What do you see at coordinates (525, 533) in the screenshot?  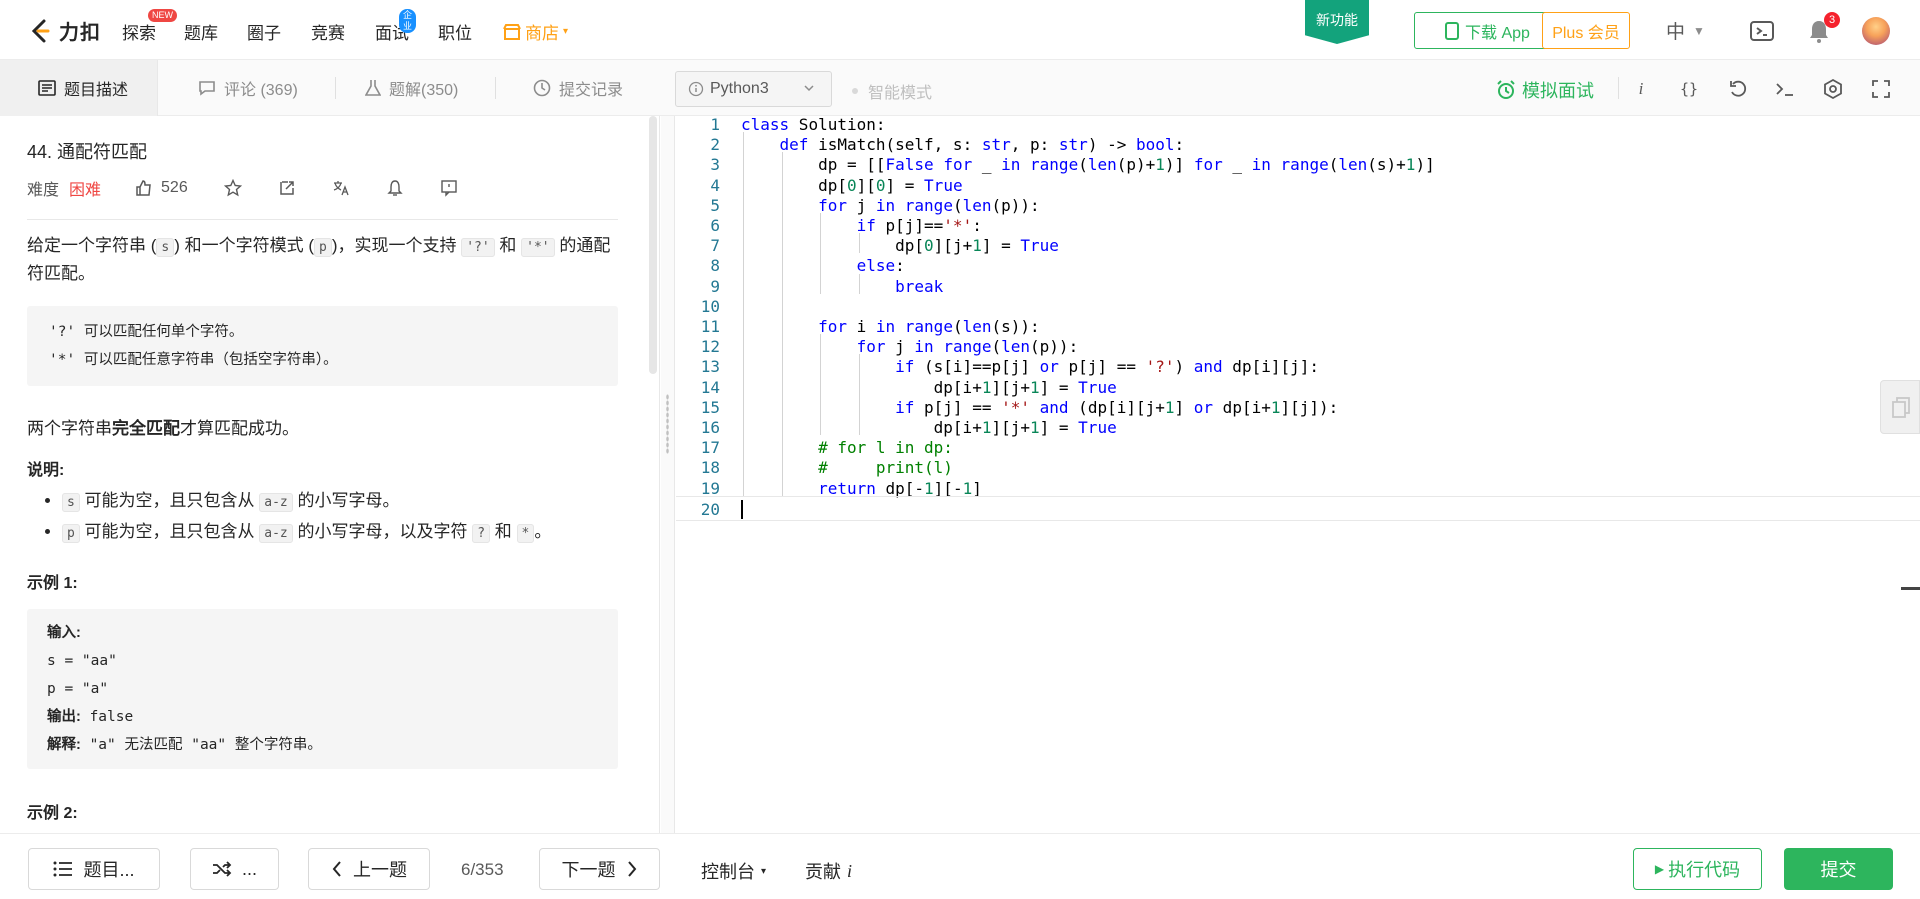 I see `inline-code: *` at bounding box center [525, 533].